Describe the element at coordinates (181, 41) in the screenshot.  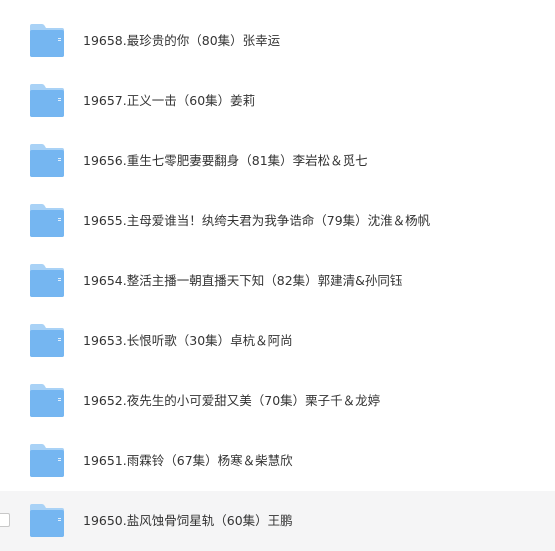
I see `file-name: 19658.最珍贵的你（80集）张幸运` at that location.